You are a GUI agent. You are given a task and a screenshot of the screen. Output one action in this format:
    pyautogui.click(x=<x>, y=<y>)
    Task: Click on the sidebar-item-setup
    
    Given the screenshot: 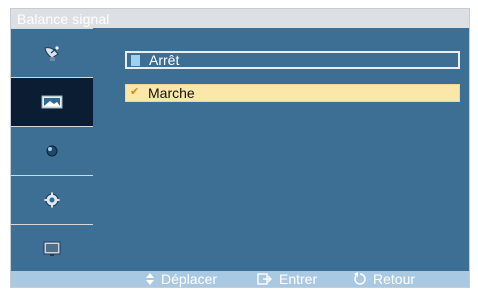 What is the action you would take?
    pyautogui.click(x=52, y=200)
    